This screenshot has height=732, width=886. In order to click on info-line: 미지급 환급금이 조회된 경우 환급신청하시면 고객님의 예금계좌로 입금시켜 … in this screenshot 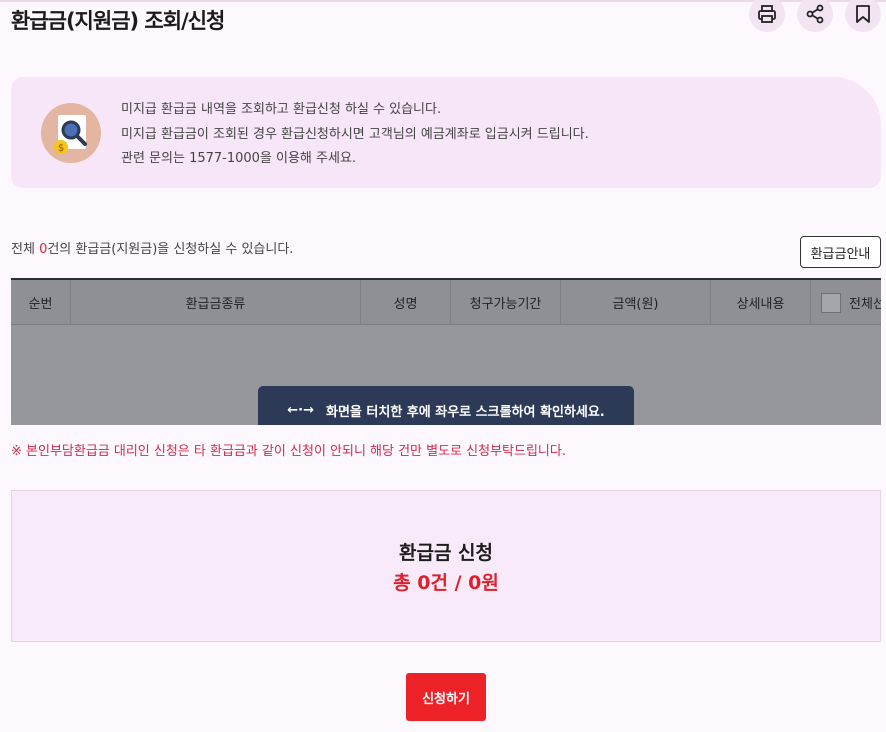, I will do `click(355, 134)`.